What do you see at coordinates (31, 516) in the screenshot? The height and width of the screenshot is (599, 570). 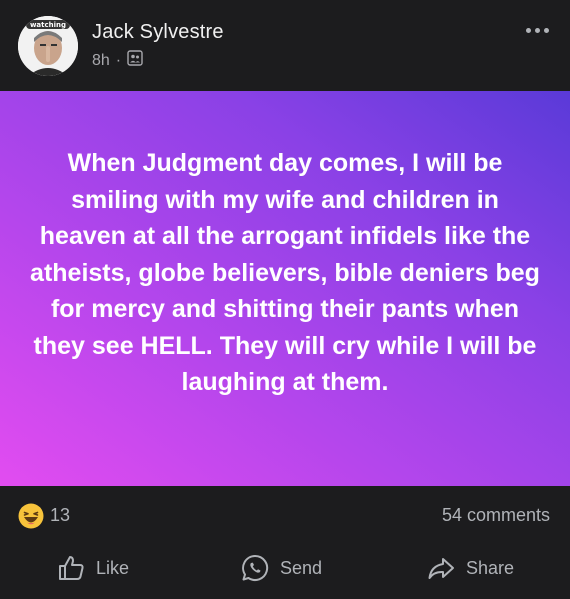 I see `haha-reaction-icon` at bounding box center [31, 516].